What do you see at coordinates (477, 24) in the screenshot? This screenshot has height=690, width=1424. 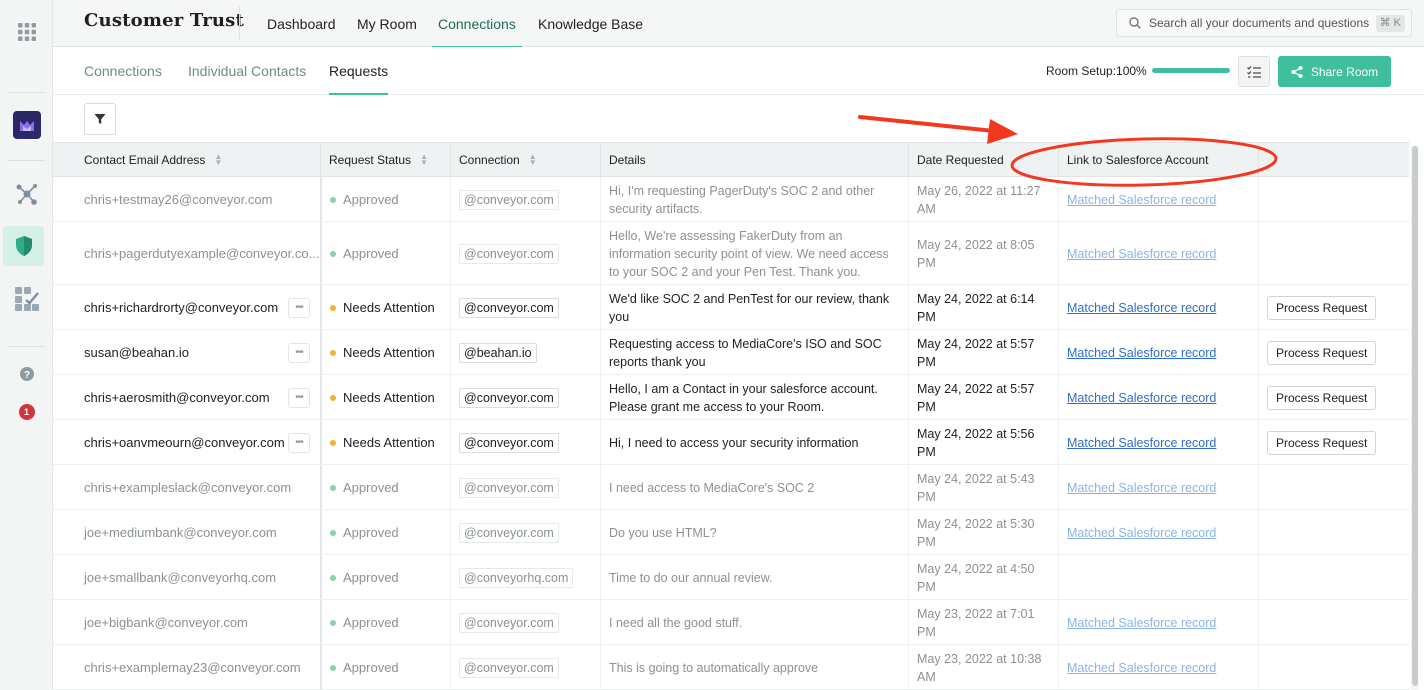 I see `nav-connections: Connections` at bounding box center [477, 24].